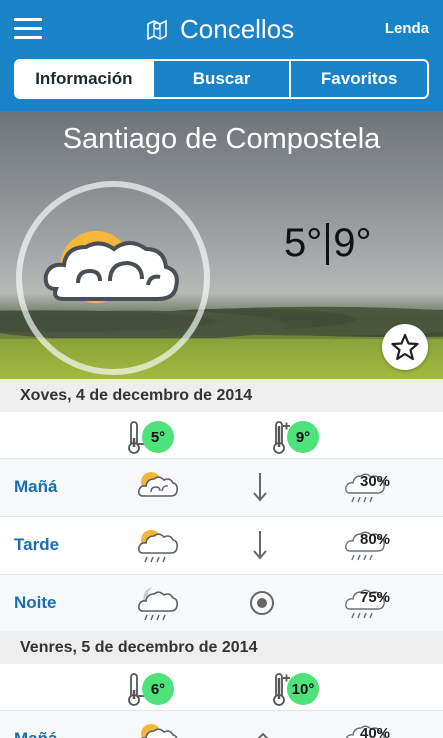 Image resolution: width=443 pixels, height=738 pixels. I want to click on min-temp: 5°, so click(150, 437).